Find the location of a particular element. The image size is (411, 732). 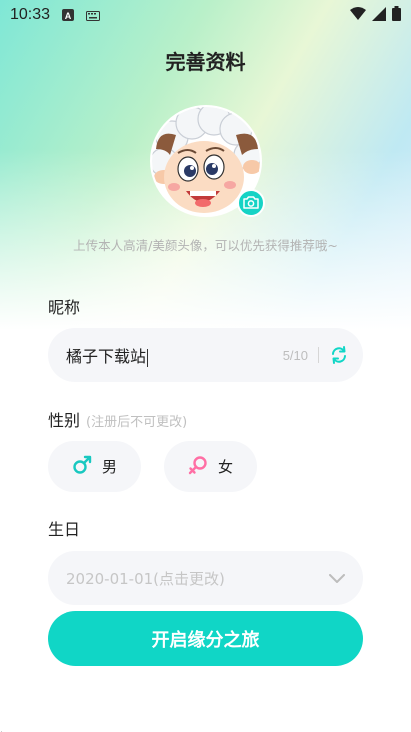

battery-icon is located at coordinates (396, 15).